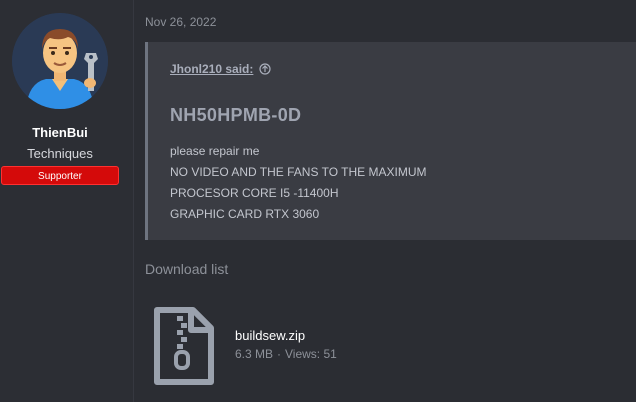 This screenshot has width=636, height=402. I want to click on file-meta: 6.3 MB · Views: 51, so click(286, 354).